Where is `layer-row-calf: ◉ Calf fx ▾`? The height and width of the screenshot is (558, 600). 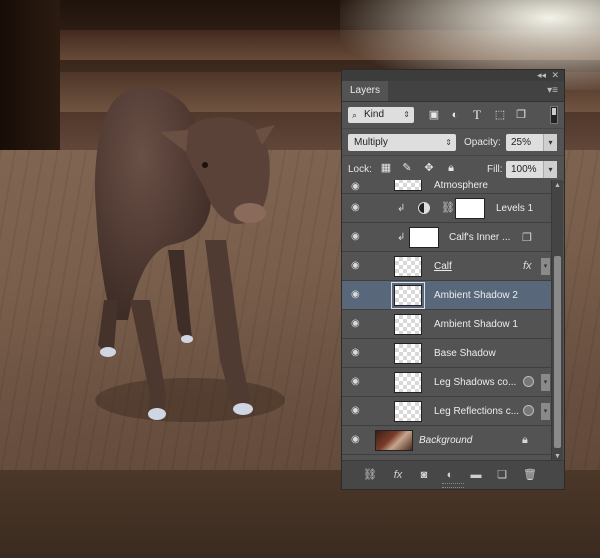
layer-row-calf: ◉ Calf fx ▾ is located at coordinates (447, 266).